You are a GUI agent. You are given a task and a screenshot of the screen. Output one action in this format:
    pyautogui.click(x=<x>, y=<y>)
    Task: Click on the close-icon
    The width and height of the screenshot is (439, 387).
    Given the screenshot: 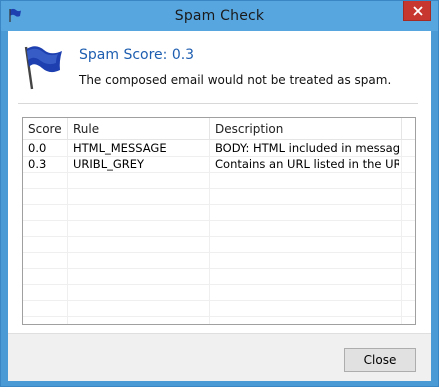 What is the action you would take?
    pyautogui.click(x=418, y=11)
    